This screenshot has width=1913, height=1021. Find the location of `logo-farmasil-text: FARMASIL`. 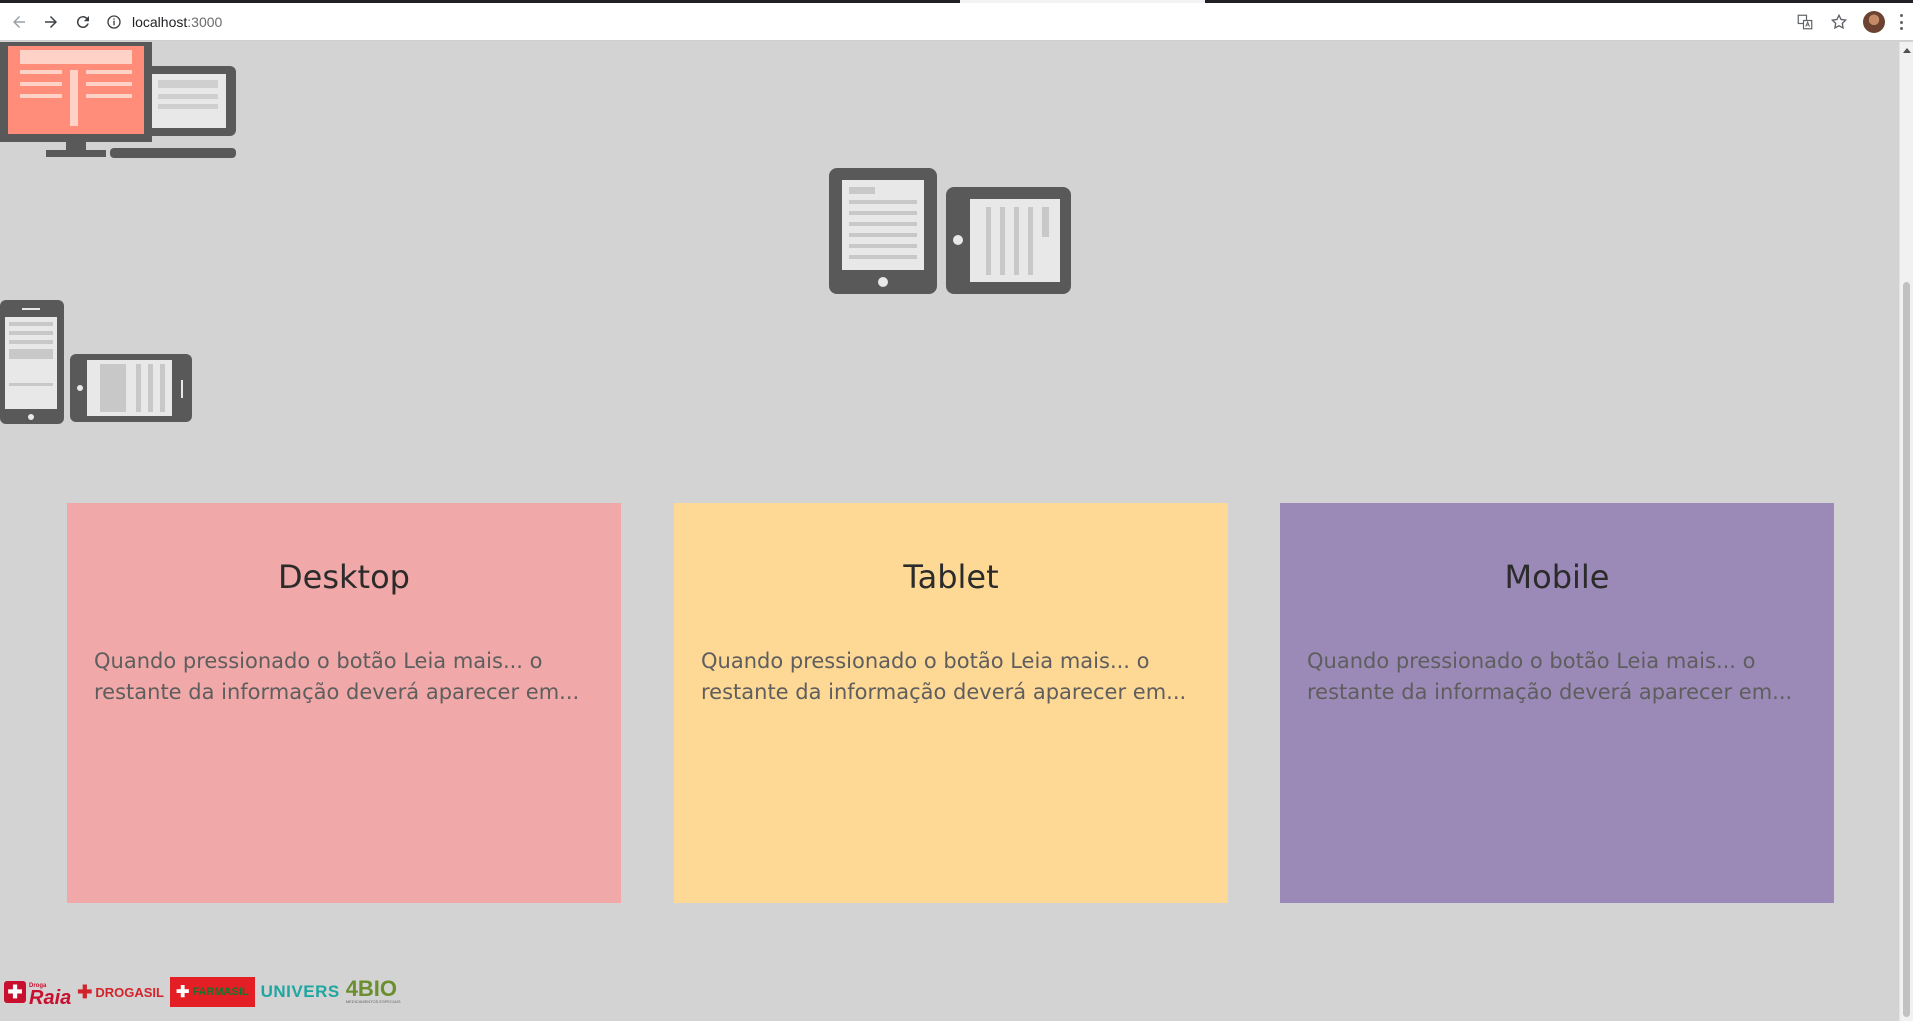

logo-farmasil-text: FARMASIL is located at coordinates (220, 992).